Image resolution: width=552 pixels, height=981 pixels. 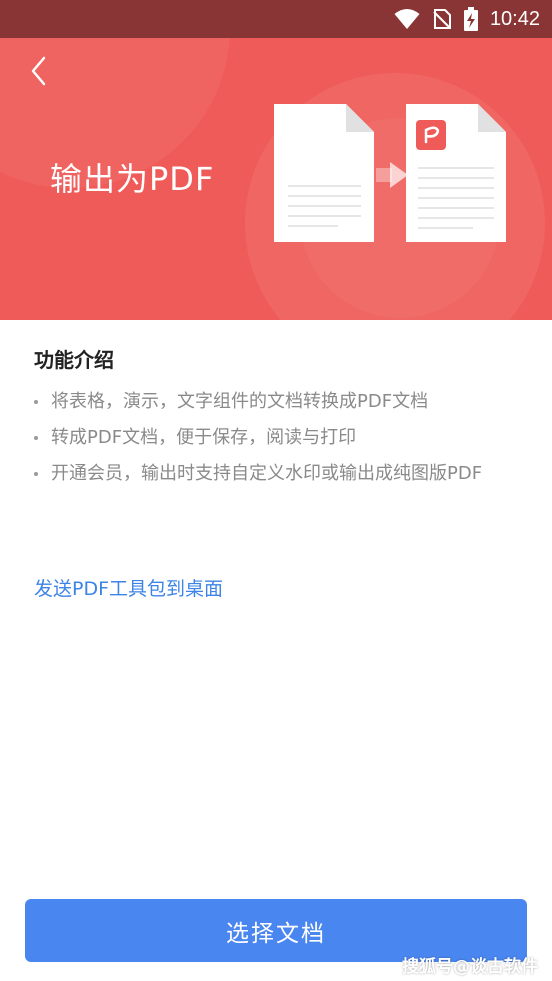 What do you see at coordinates (456, 173) in the screenshot?
I see `pdf-document-icon` at bounding box center [456, 173].